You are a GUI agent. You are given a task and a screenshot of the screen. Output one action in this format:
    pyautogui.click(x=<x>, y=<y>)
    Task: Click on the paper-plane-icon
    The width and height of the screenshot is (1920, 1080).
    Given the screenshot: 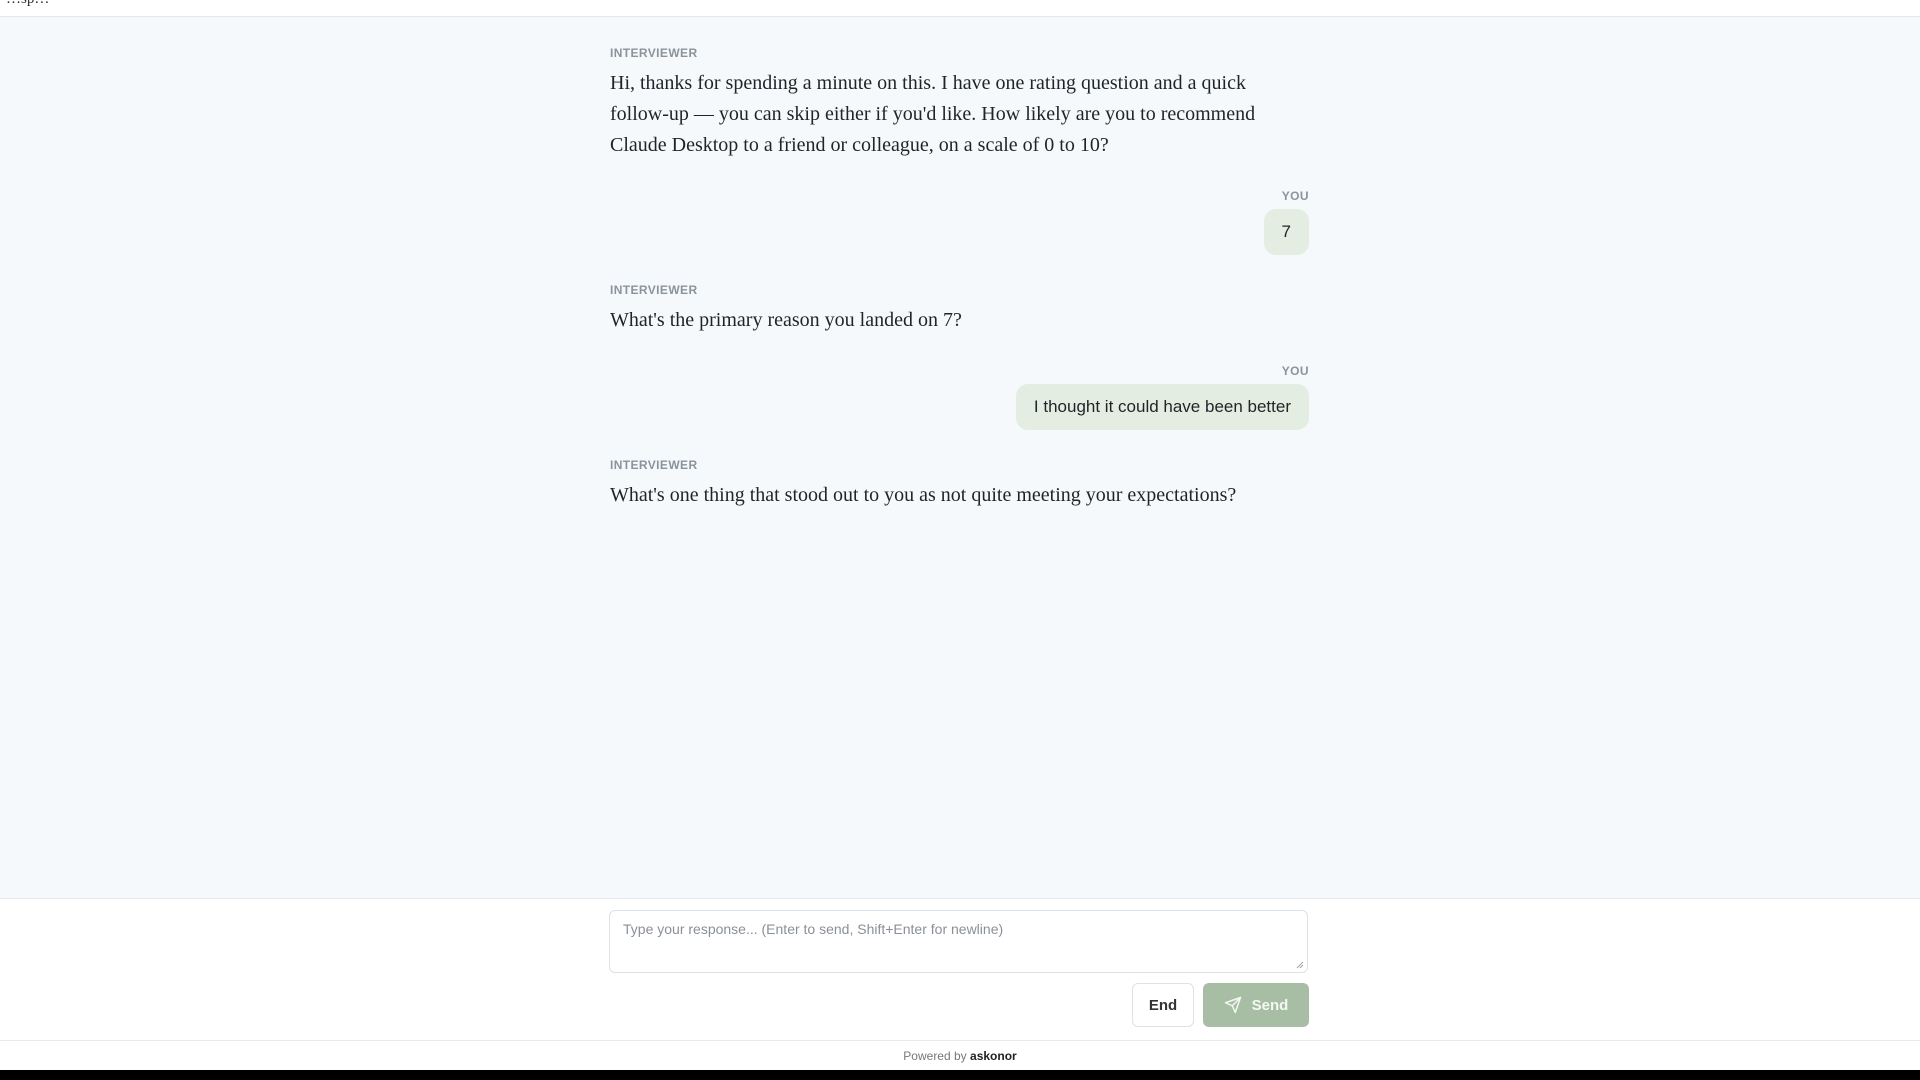 What is the action you would take?
    pyautogui.click(x=1233, y=1005)
    